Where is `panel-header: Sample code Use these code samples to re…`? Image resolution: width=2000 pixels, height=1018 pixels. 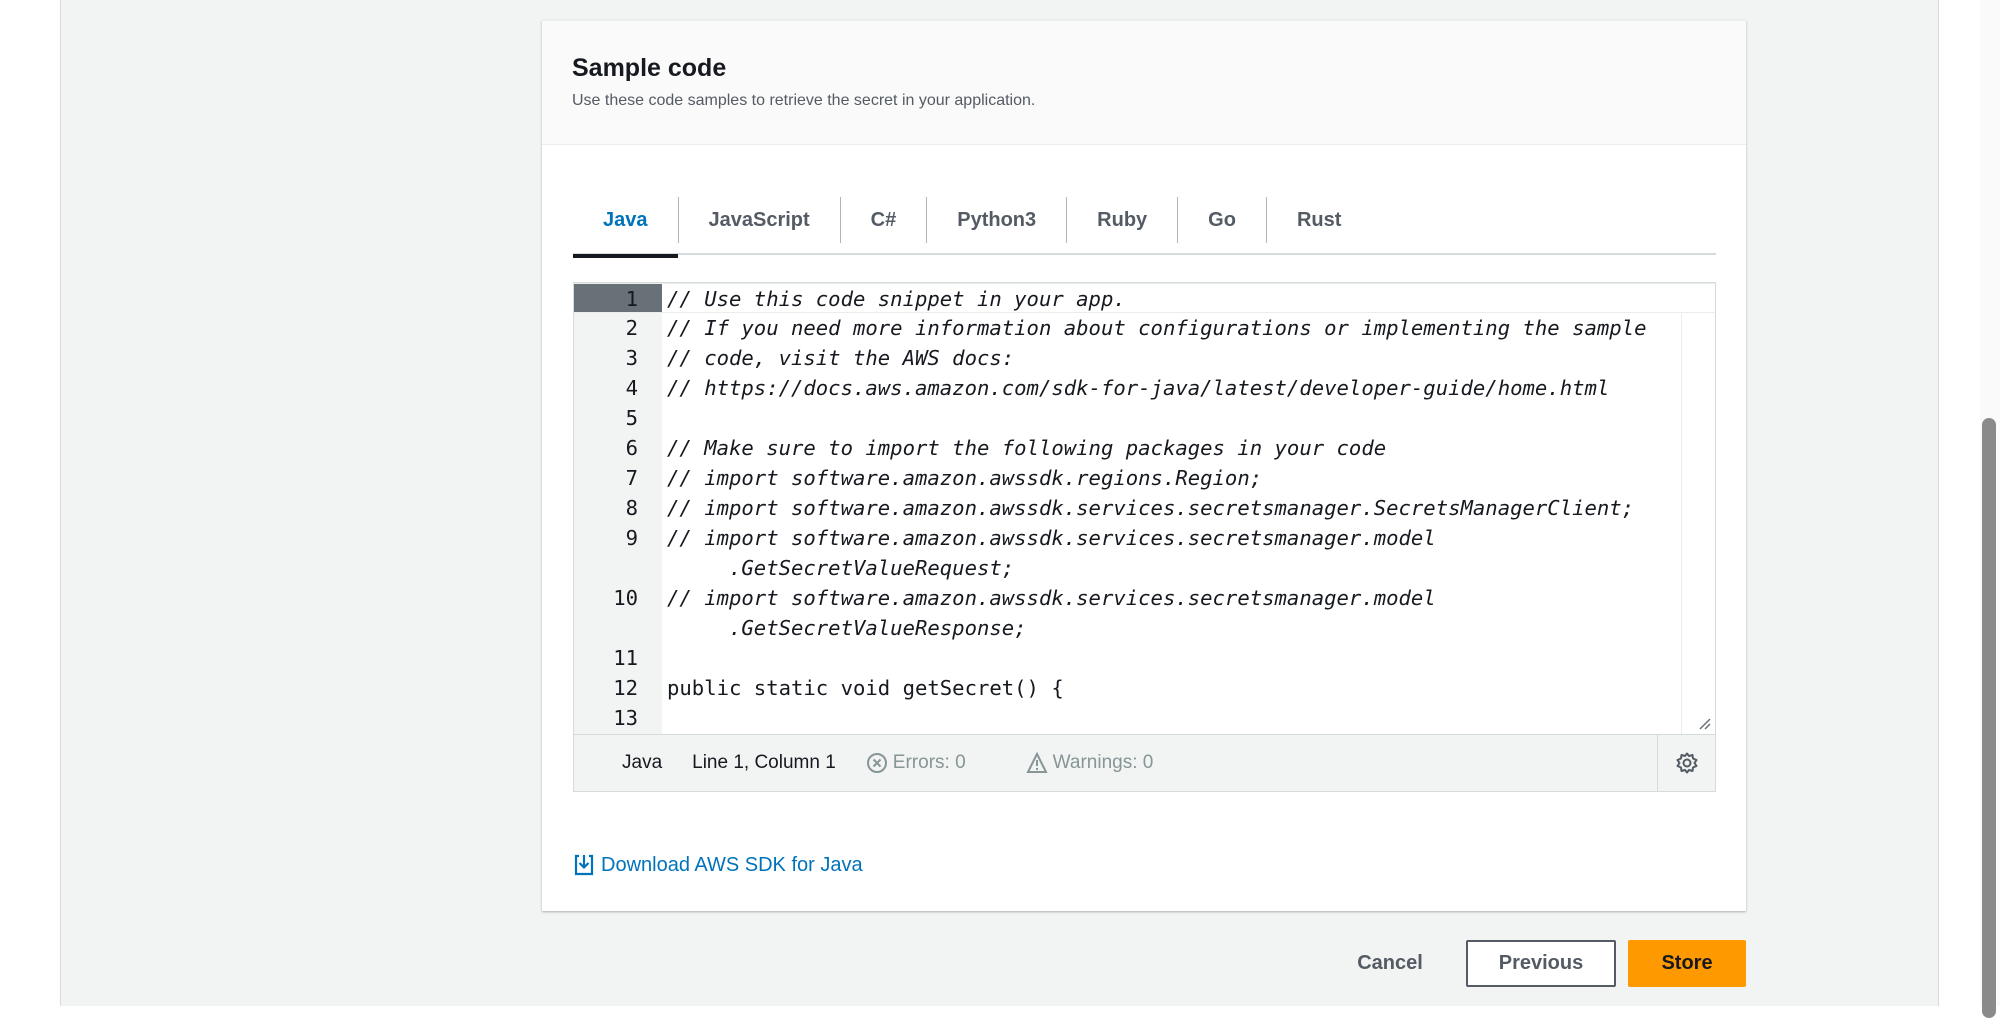 panel-header: Sample code Use these code samples to re… is located at coordinates (1144, 83).